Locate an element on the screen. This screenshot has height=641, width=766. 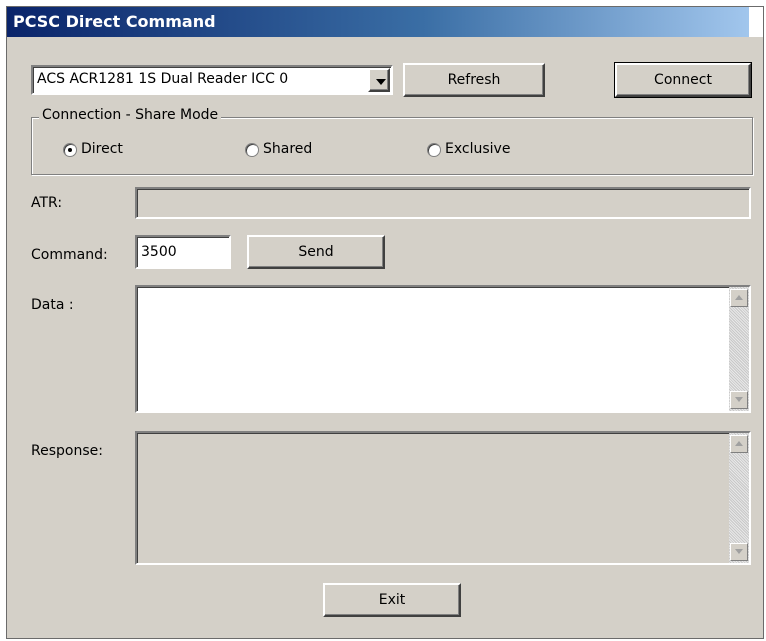
share-mode-legend: Connection - Share Mode is located at coordinates (130, 115).